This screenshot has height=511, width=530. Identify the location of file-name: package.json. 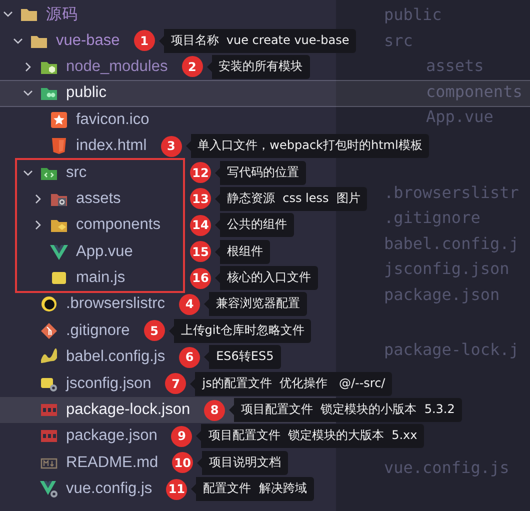
(112, 436).